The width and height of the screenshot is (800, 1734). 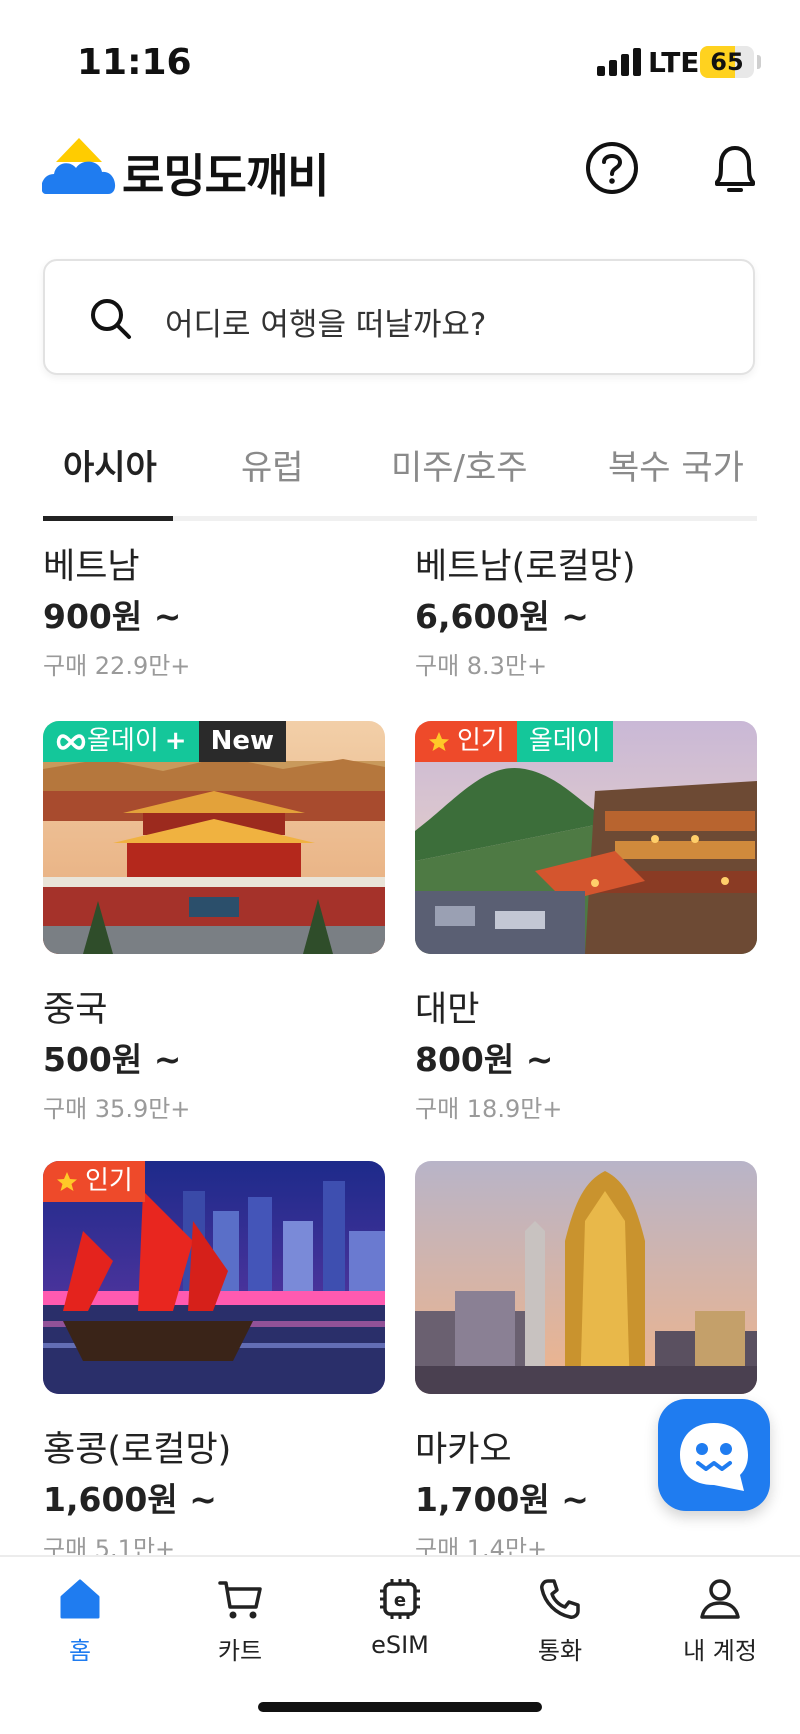 I want to click on tab-active-indicator, so click(x=108, y=518).